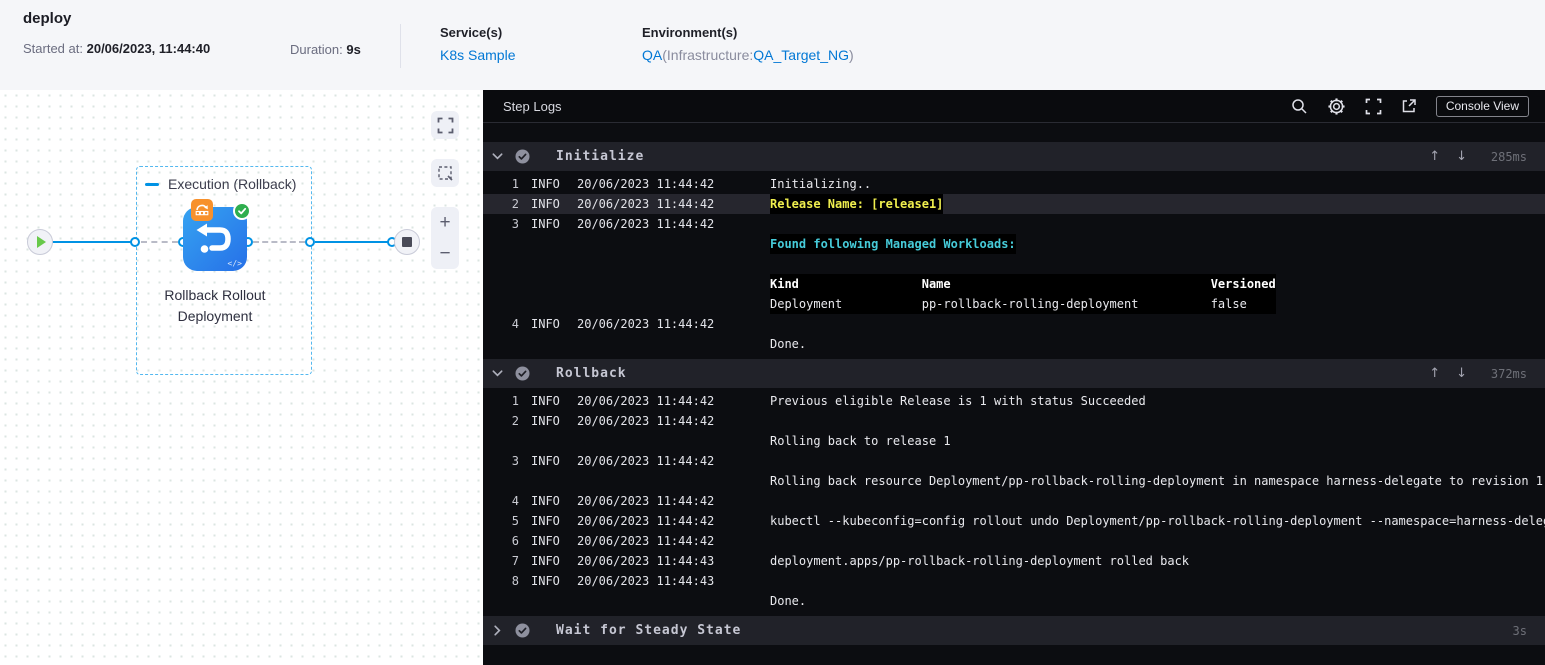  I want to click on log-section-header: Wait for Steady State 3s, so click(1014, 630).